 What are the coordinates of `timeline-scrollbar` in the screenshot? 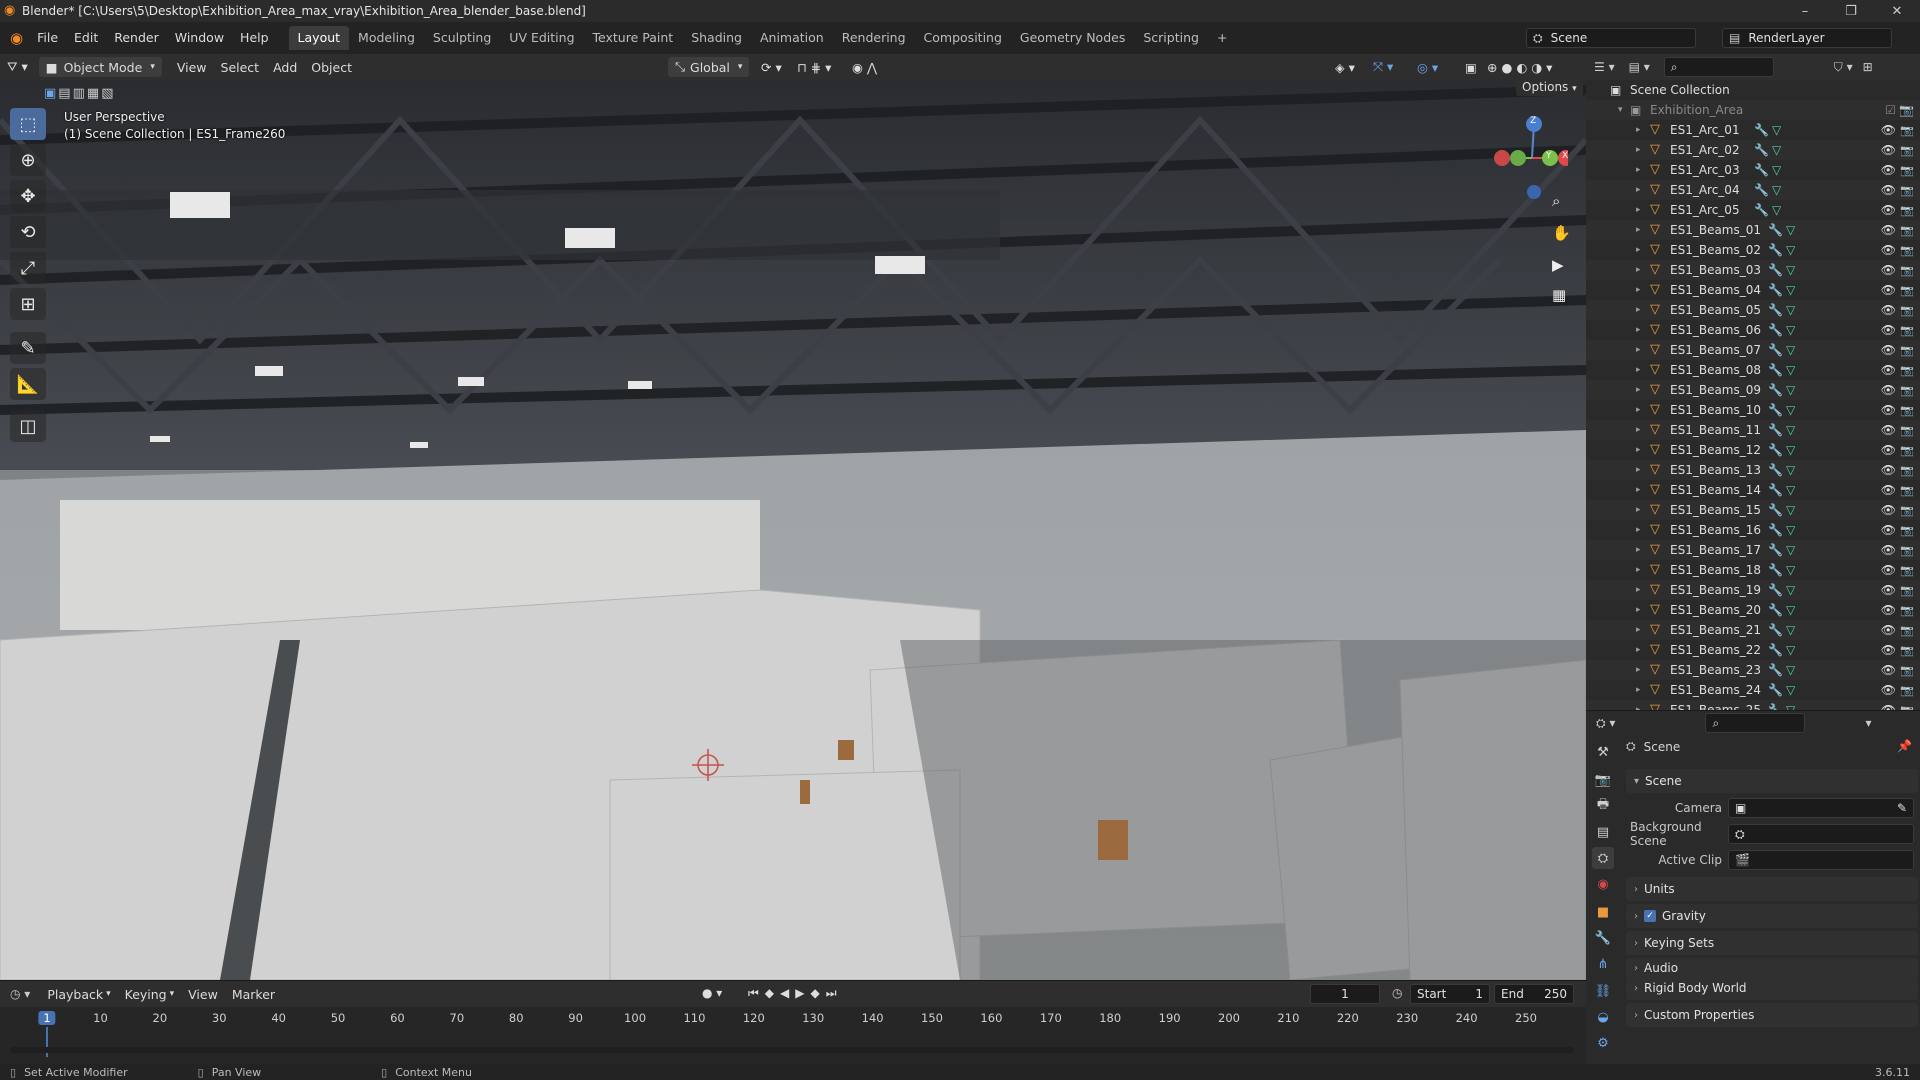 It's located at (792, 1050).